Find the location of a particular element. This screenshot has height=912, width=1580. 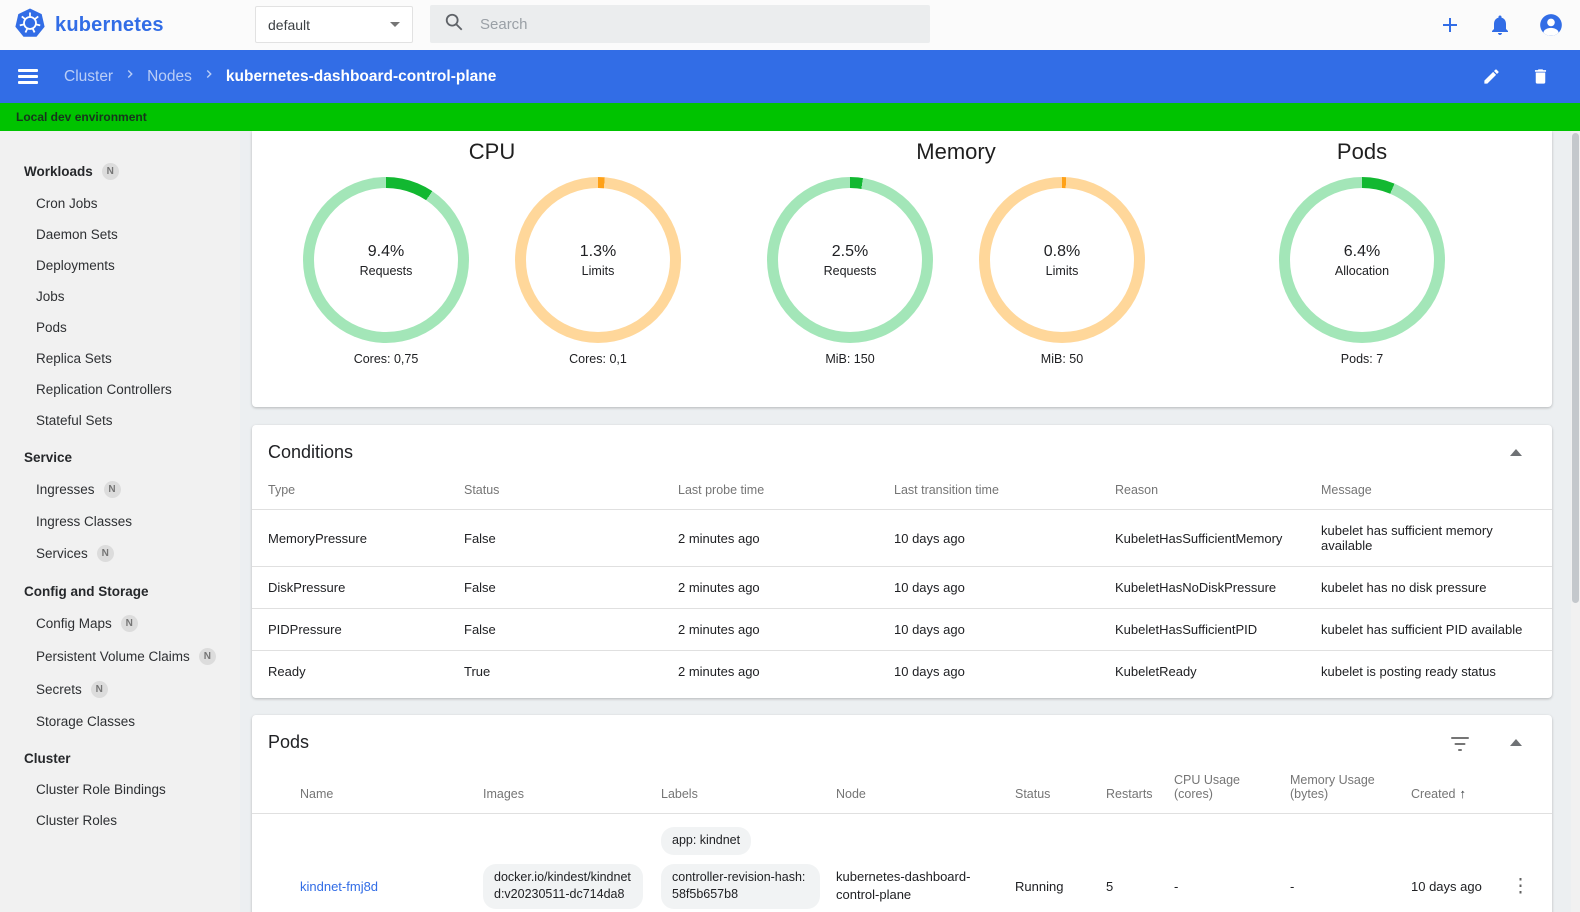

scrollbar is located at coordinates (1575, 521).